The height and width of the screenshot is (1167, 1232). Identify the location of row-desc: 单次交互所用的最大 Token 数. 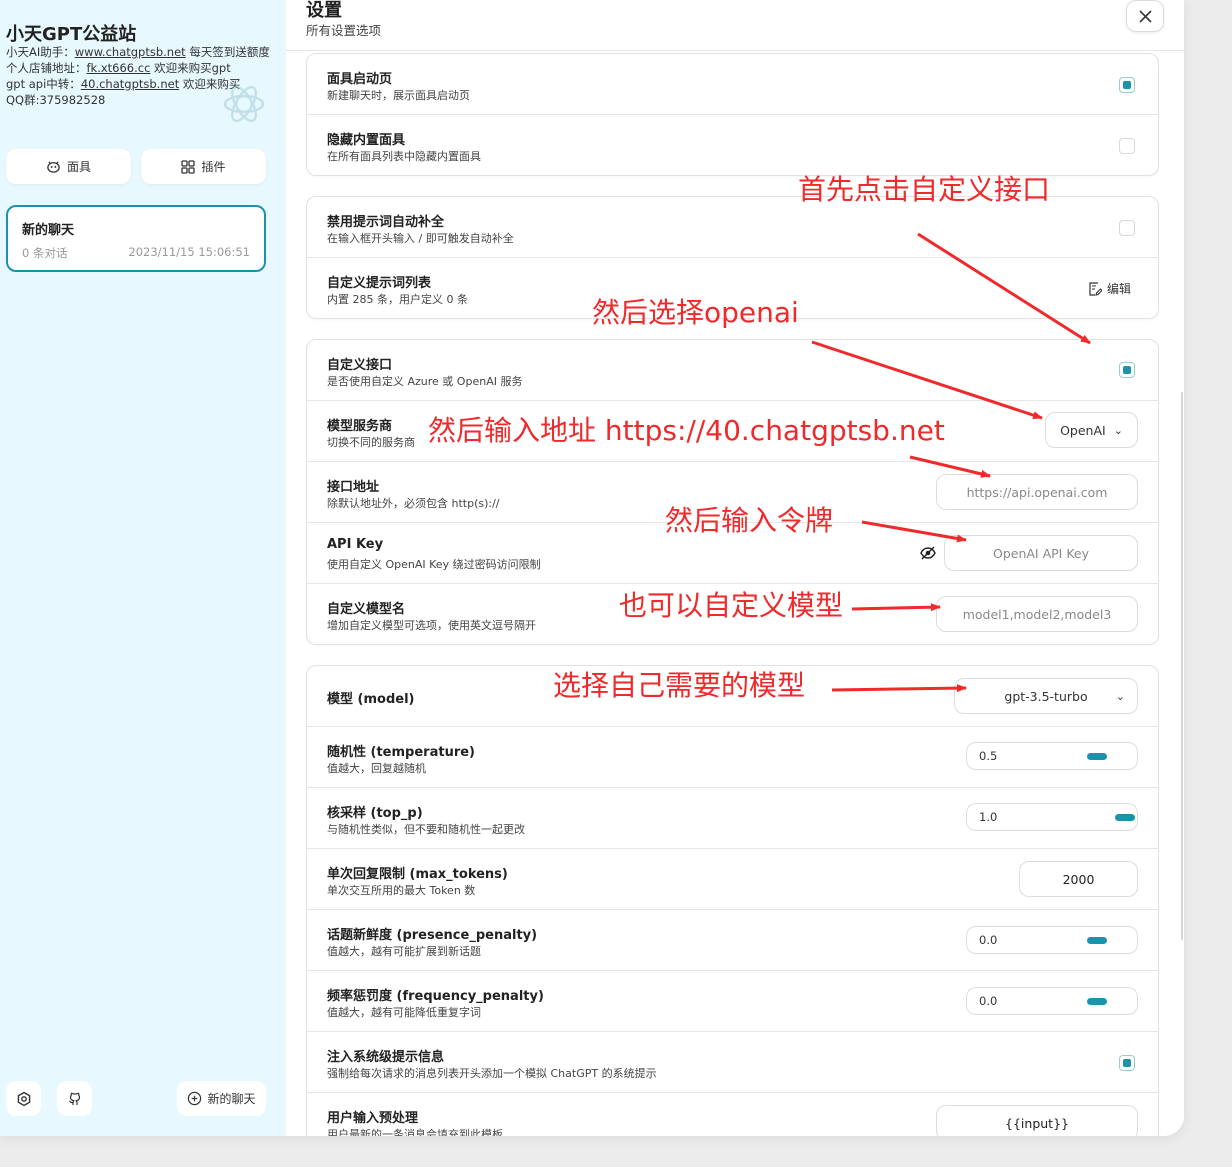
(401, 890).